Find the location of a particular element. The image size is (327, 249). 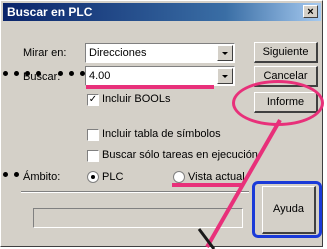

annotation-arrow-line is located at coordinates (243, 183).